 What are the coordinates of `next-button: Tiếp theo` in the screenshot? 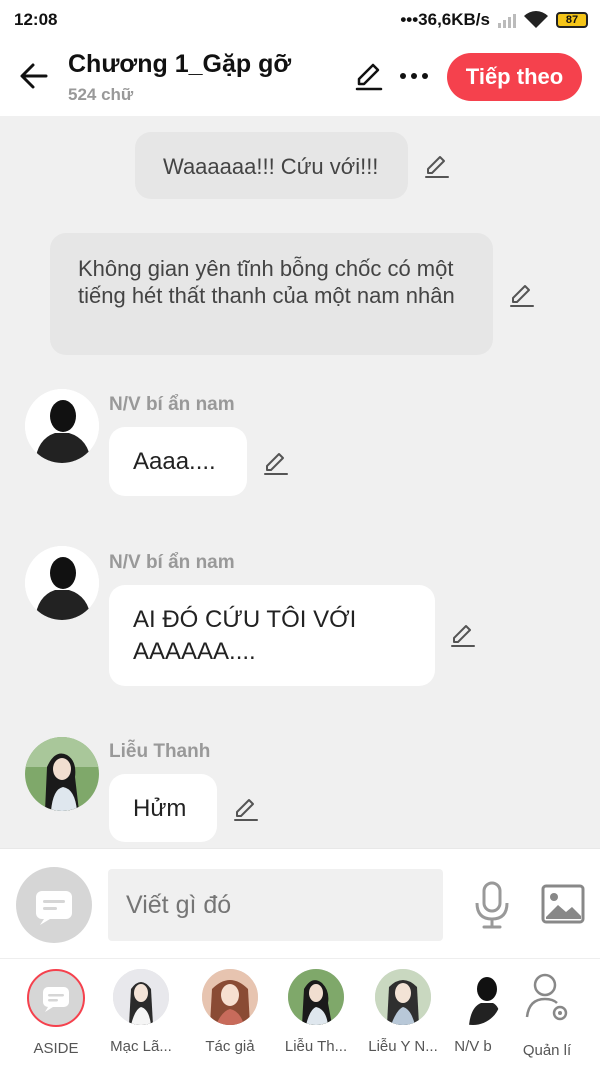 It's located at (514, 77).